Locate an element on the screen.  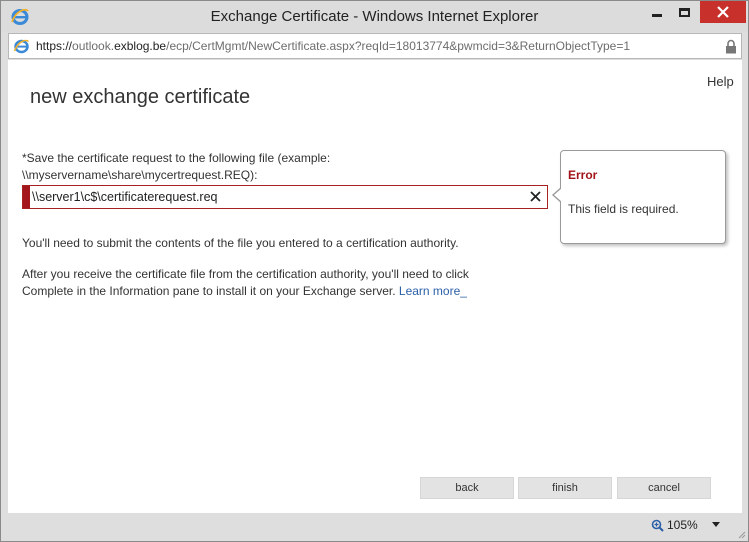
close-icon is located at coordinates (723, 12).